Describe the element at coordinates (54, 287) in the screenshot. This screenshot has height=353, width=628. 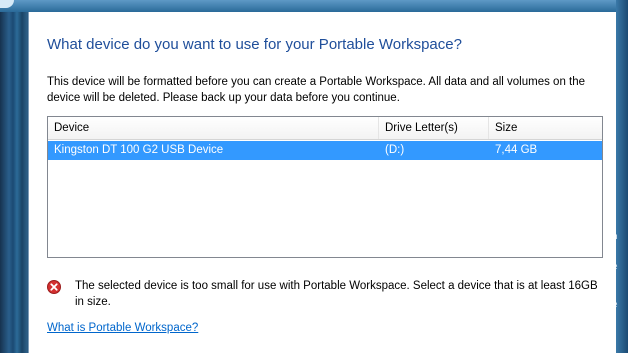
I see `error-icon` at that location.